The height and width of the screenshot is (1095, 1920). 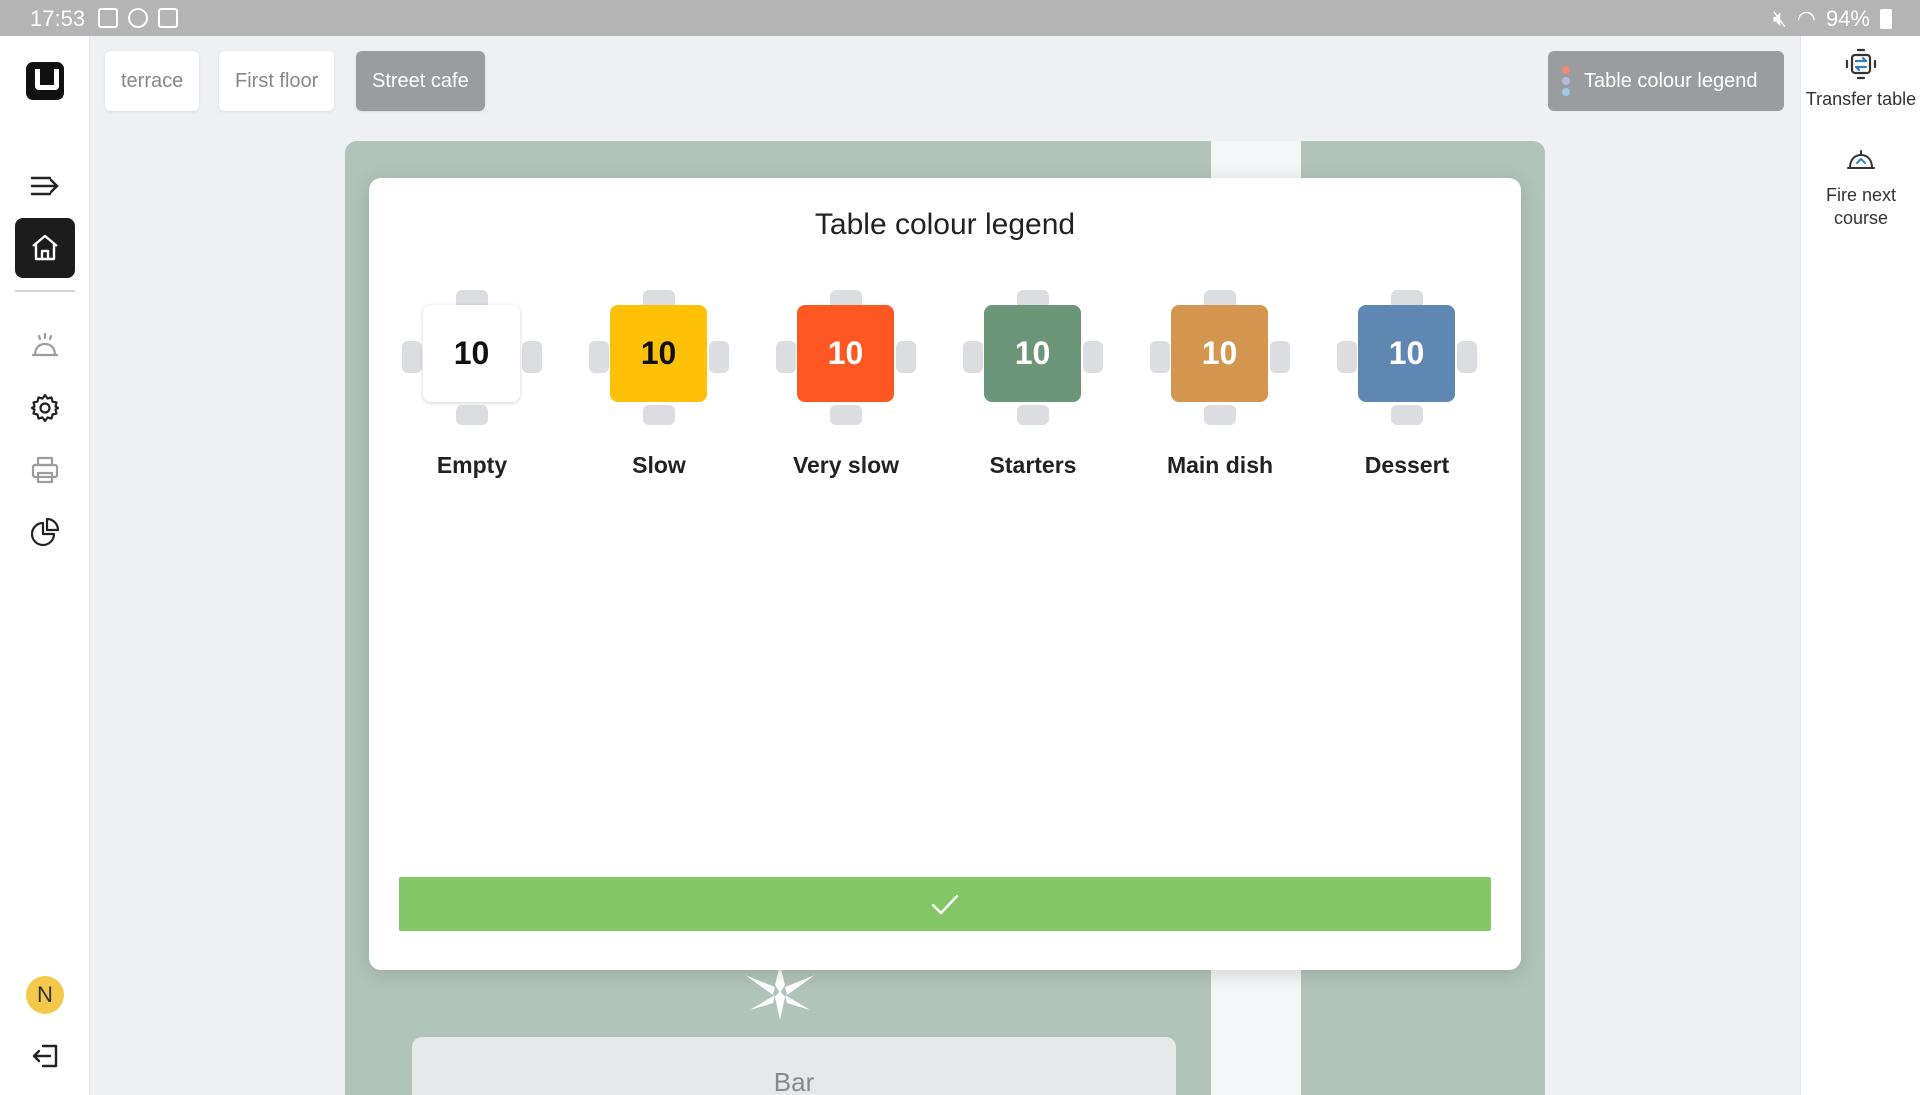 I want to click on status-time: 17:53, so click(x=58, y=18).